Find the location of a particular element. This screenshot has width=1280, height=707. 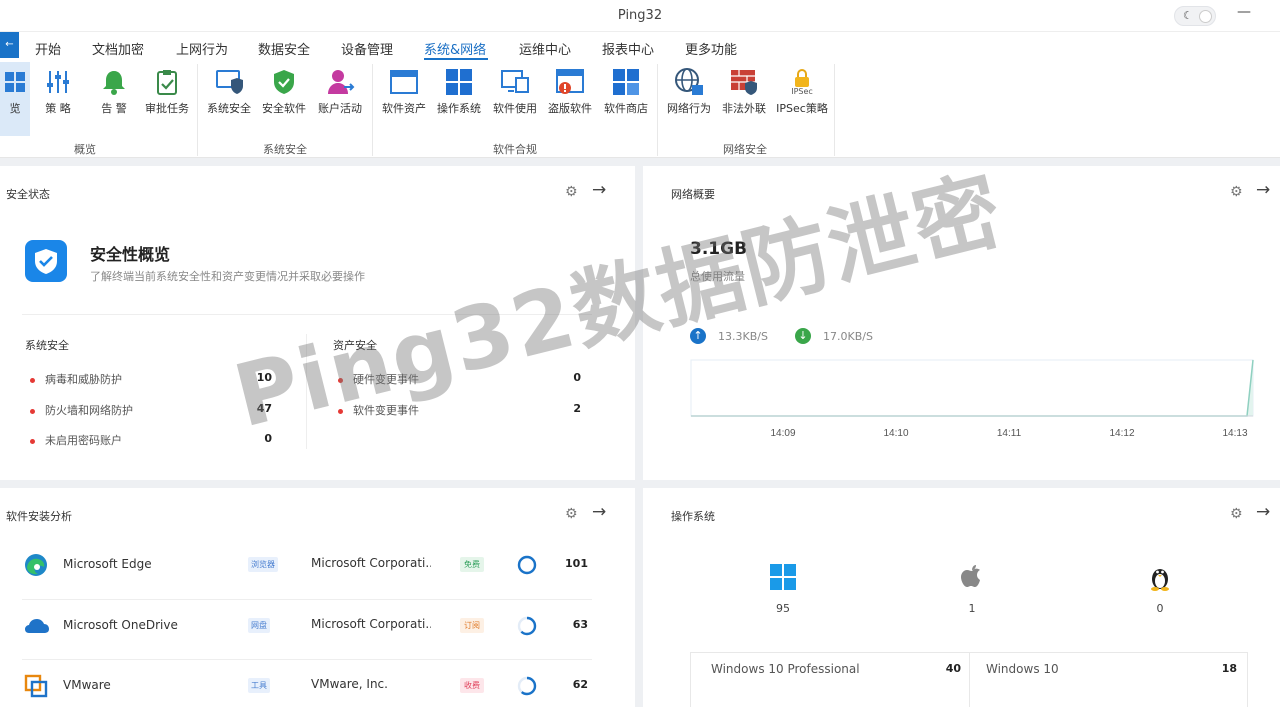

menu-more-features: 更多功能 is located at coordinates (711, 48).